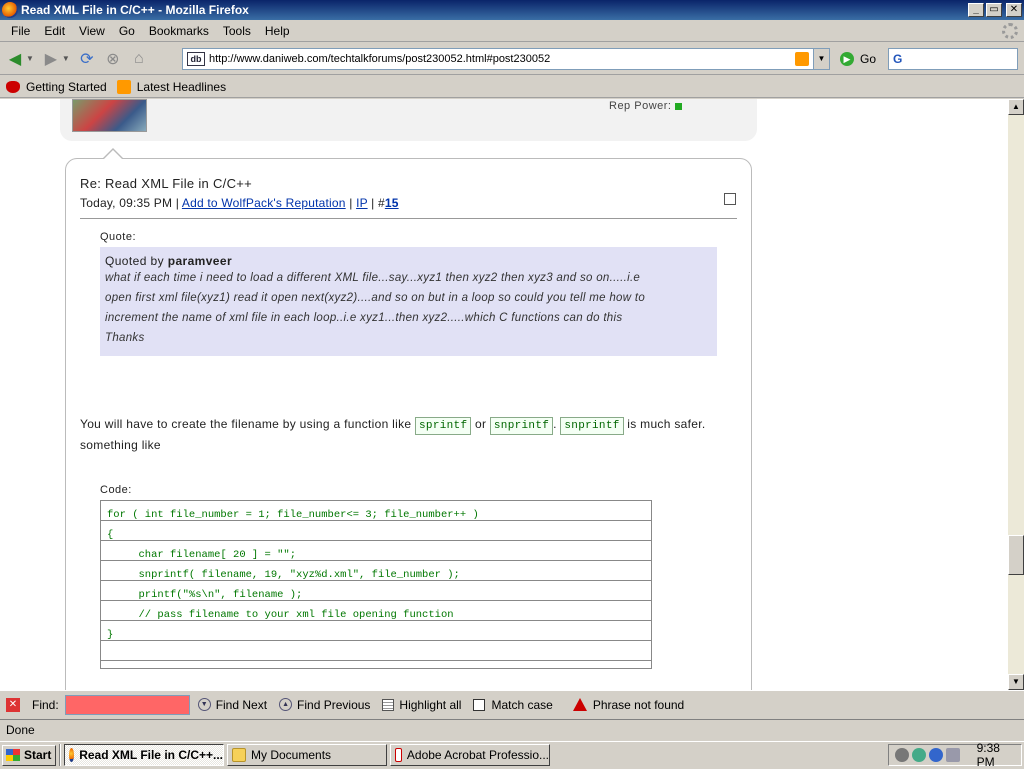  What do you see at coordinates (479, 704) in the screenshot?
I see `checkbox-icon` at bounding box center [479, 704].